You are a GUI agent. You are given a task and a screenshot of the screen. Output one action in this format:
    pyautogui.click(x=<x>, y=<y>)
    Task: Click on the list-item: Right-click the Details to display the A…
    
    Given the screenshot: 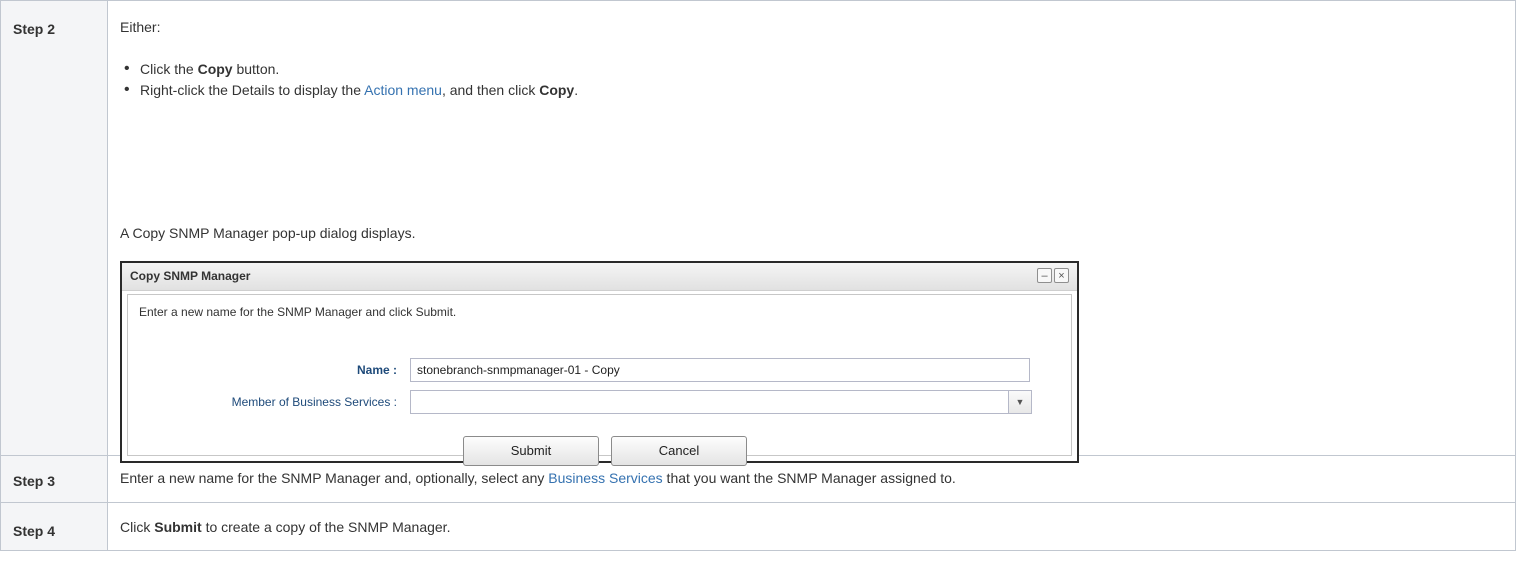 What is the action you would take?
    pyautogui.click(x=351, y=90)
    